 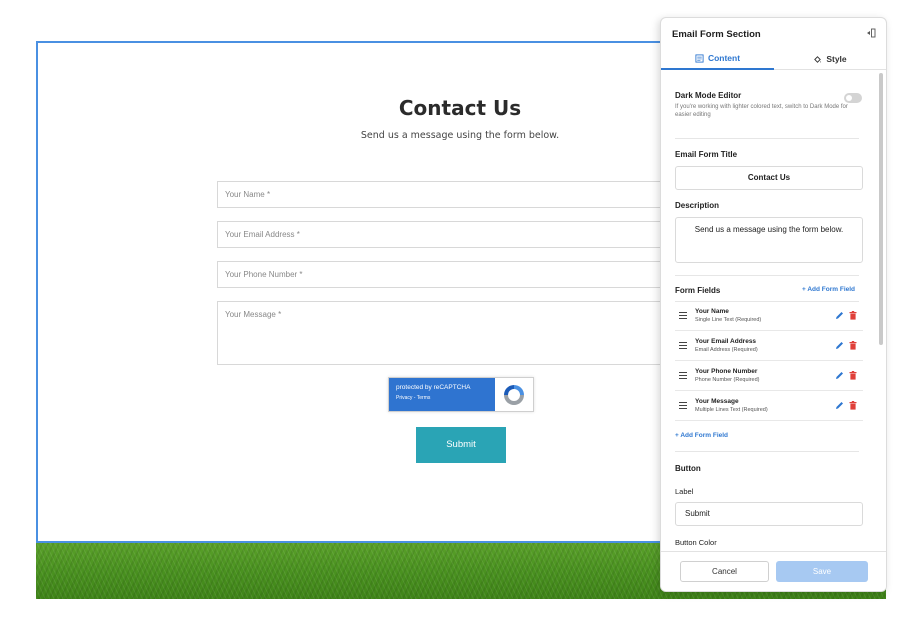 I want to click on form-field-name: Your Name, so click(x=712, y=311).